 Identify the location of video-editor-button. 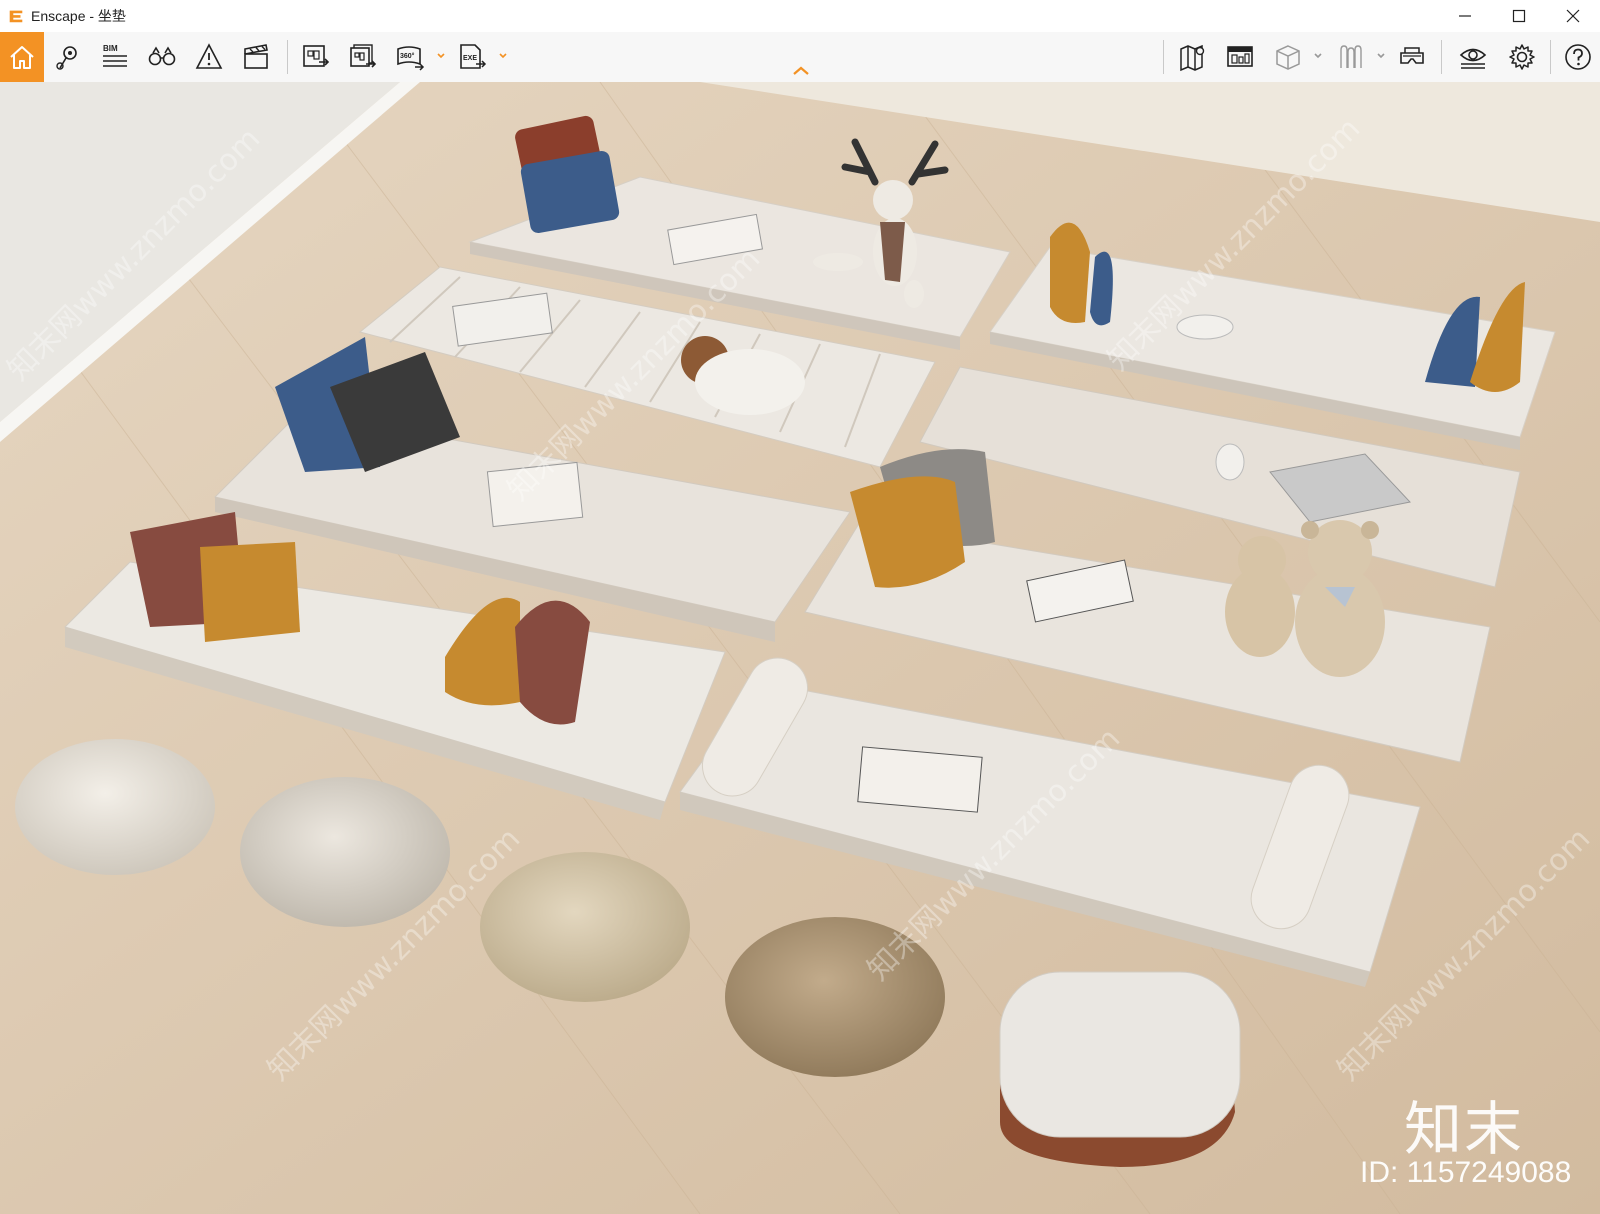
(256, 57).